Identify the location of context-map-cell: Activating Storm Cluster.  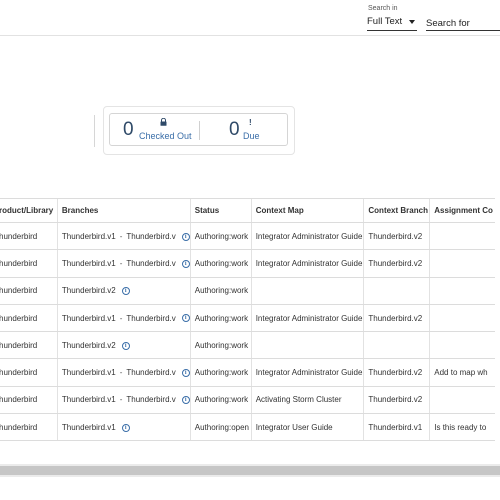
(307, 400).